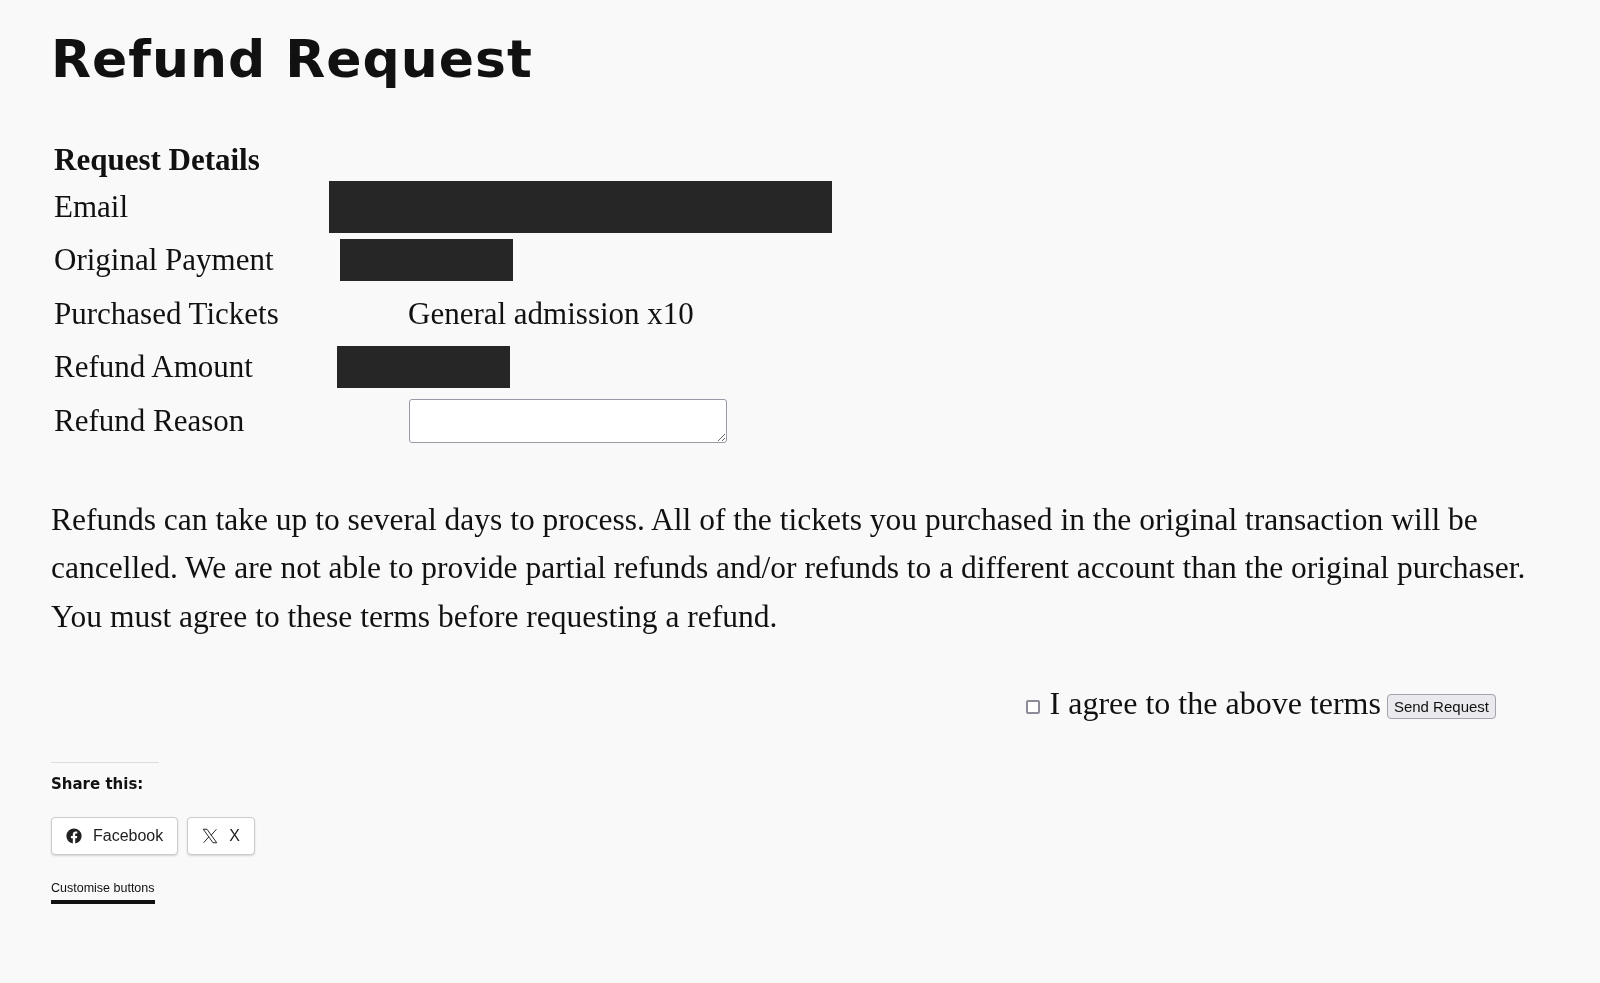  Describe the element at coordinates (221, 836) in the screenshot. I see `share-button: X` at that location.